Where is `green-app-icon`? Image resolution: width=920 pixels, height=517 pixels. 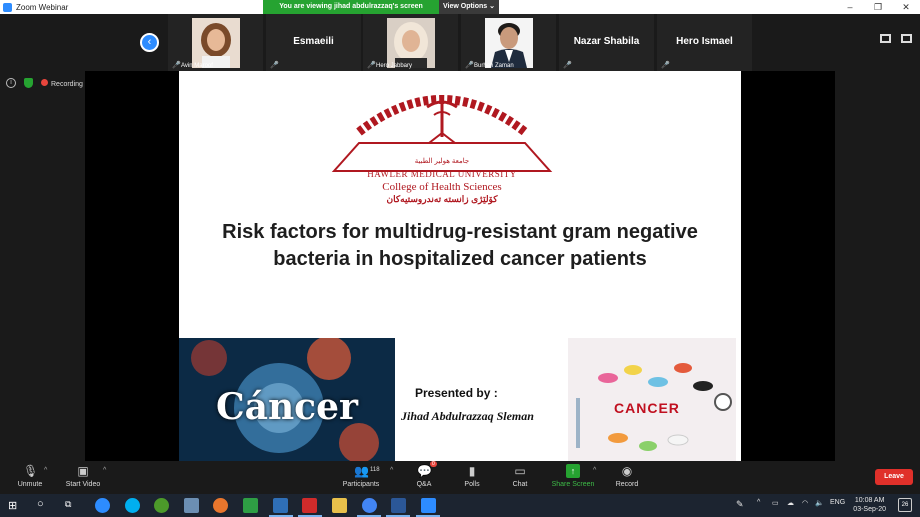 green-app-icon is located at coordinates (250, 505).